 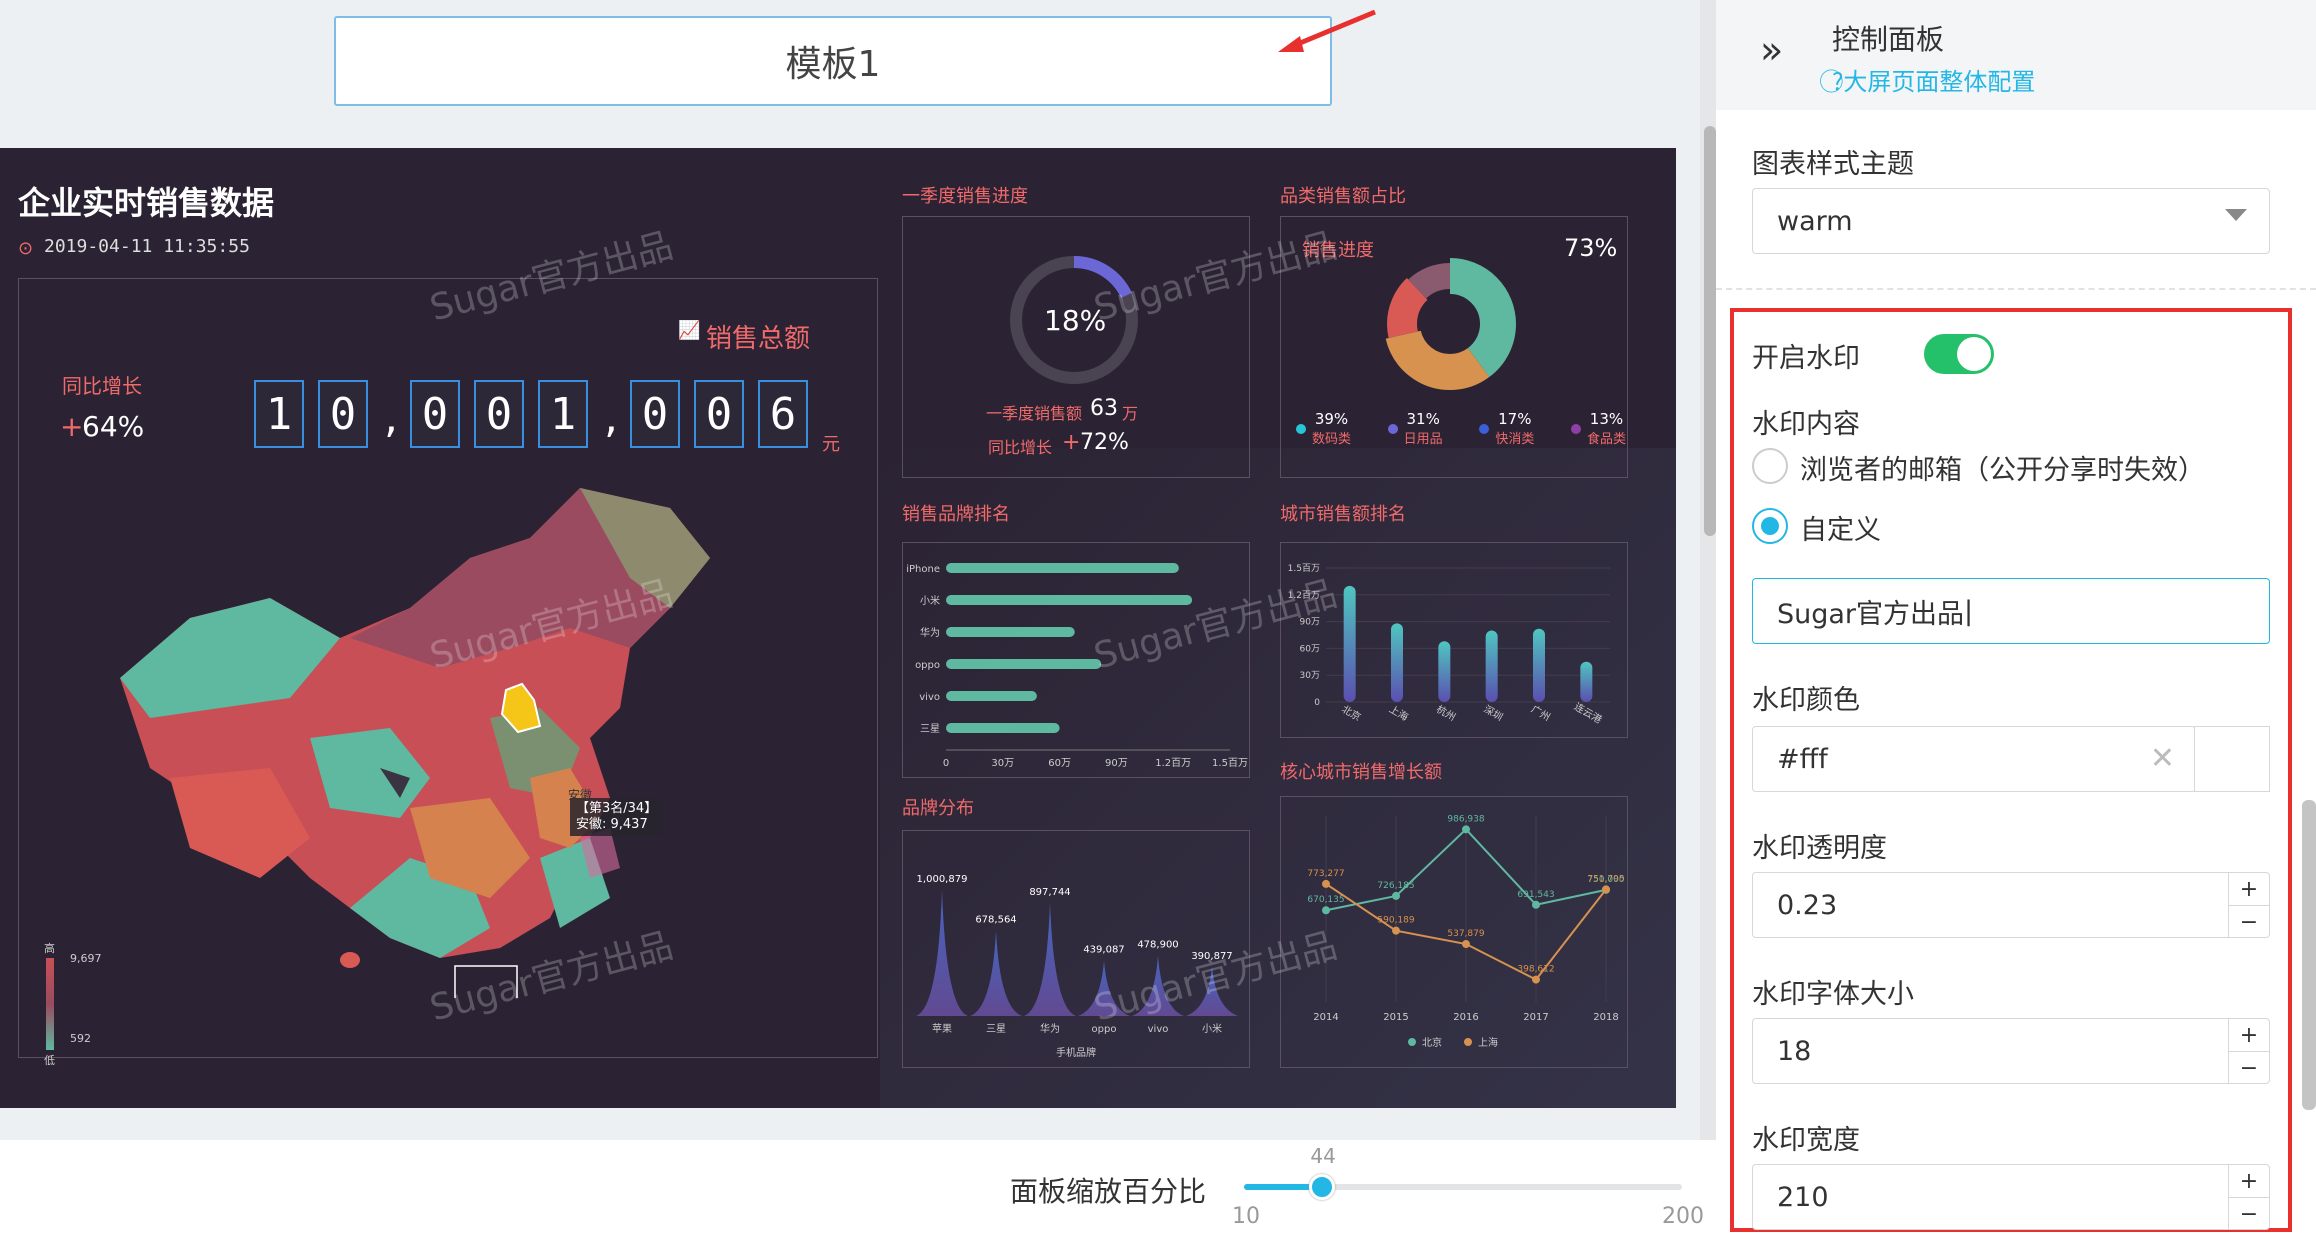 I want to click on template-title-input: 模板1, so click(x=833, y=61).